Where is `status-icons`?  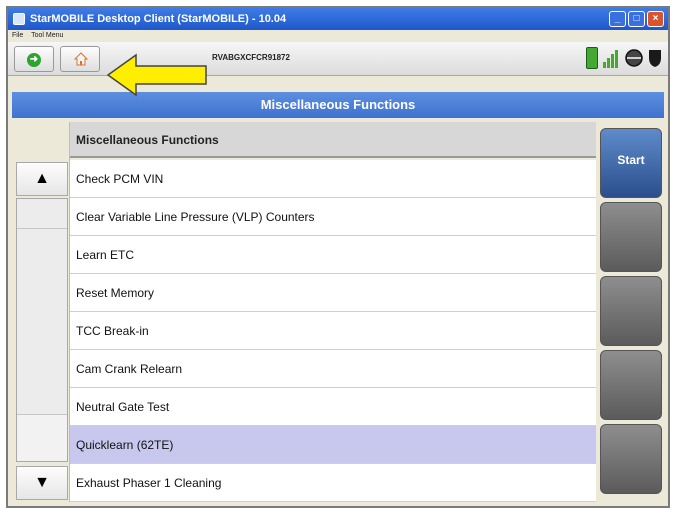 status-icons is located at coordinates (624, 58).